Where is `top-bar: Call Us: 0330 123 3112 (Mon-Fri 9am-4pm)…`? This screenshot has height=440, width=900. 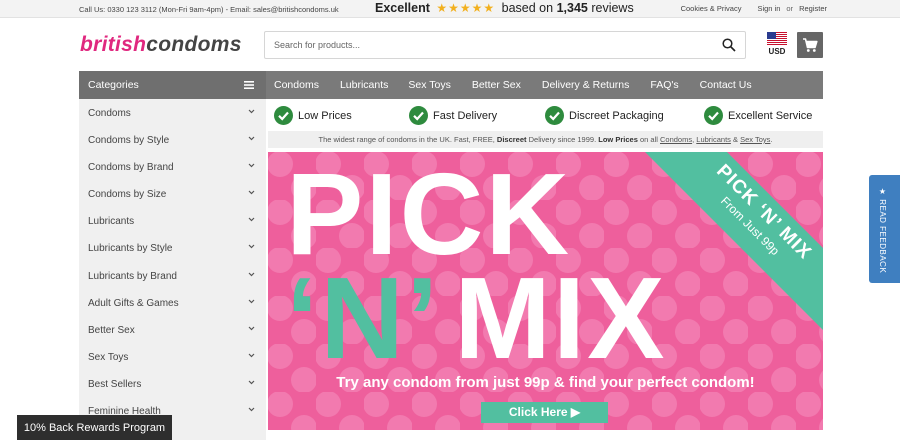
top-bar: Call Us: 0330 123 3112 (Mon-Fri 9am-4pm)… is located at coordinates (450, 9).